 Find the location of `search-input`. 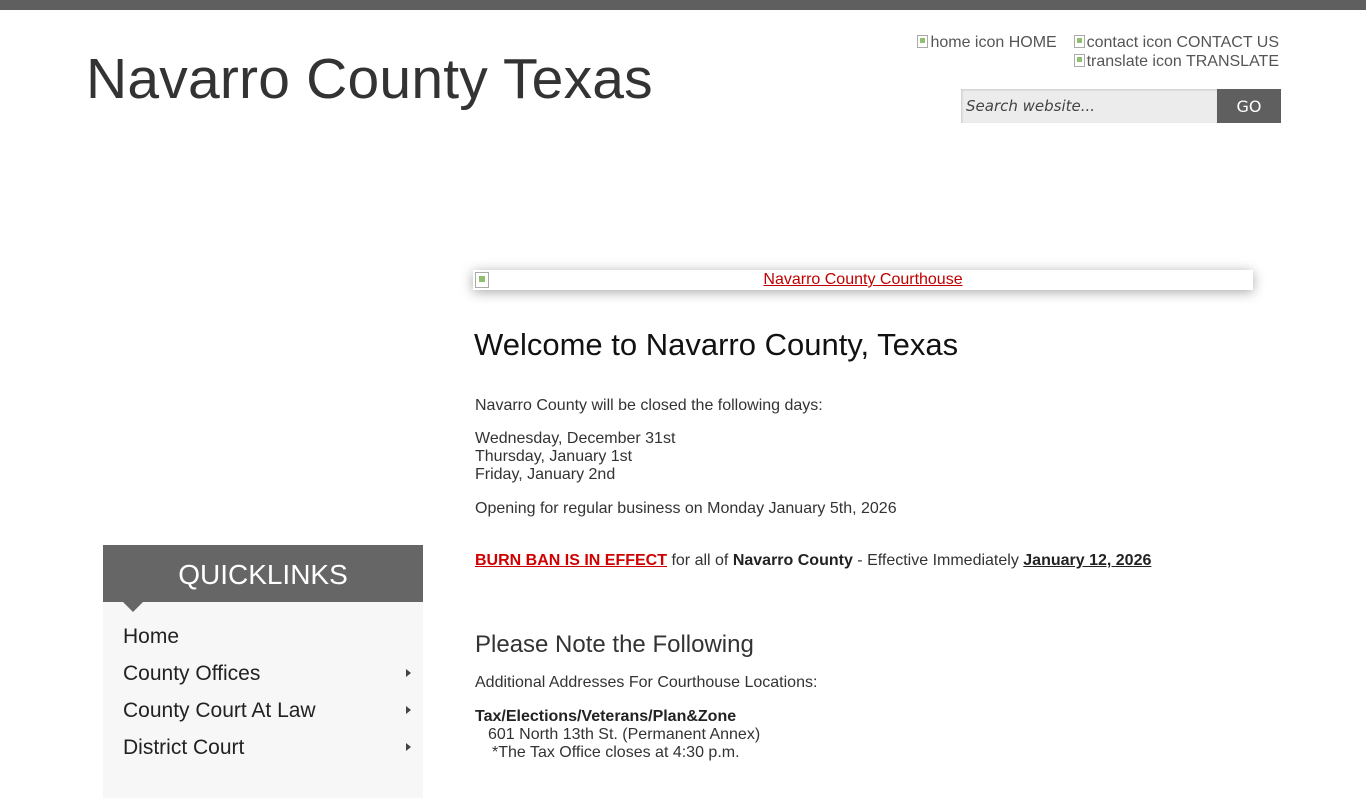

search-input is located at coordinates (1089, 106).